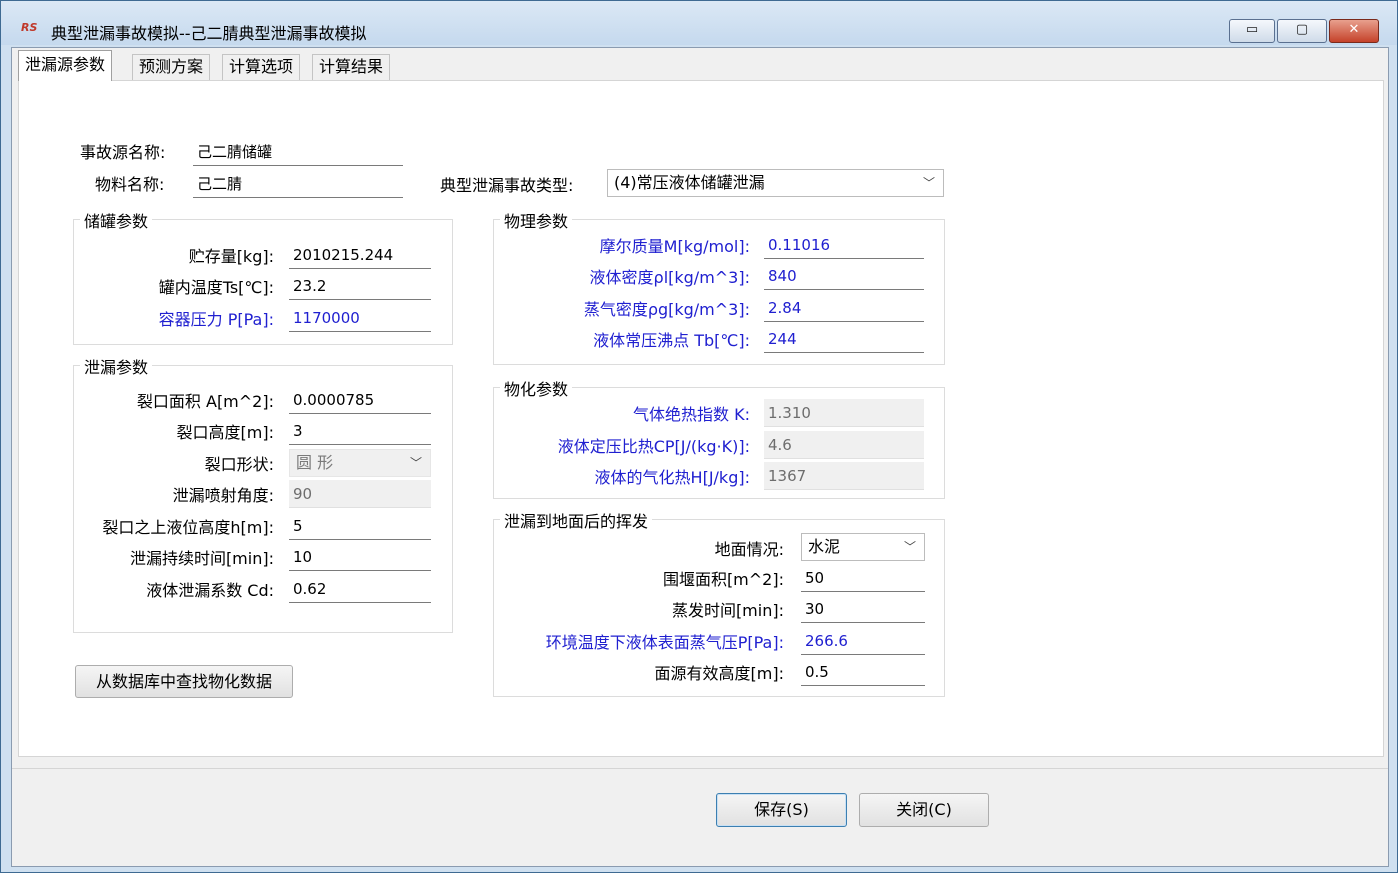 The width and height of the screenshot is (1398, 873). What do you see at coordinates (727, 610) in the screenshot?
I see `evaporation-time-label: 蒸发时间[min]:` at bounding box center [727, 610].